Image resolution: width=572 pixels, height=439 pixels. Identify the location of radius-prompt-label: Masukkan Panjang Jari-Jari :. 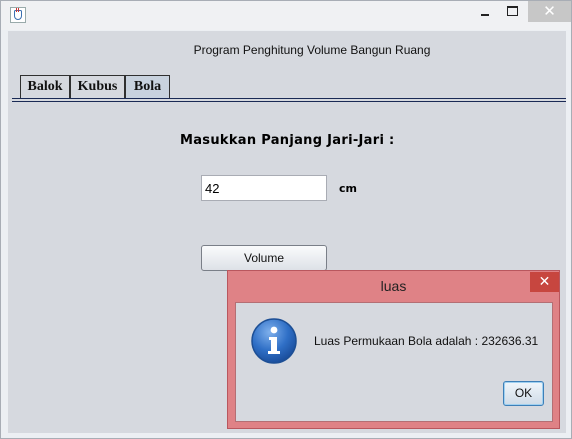
(287, 140).